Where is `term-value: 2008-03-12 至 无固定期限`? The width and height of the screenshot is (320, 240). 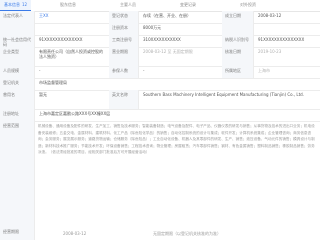 term-value: 2008-03-12 至 无固定期限 is located at coordinates (168, 51).